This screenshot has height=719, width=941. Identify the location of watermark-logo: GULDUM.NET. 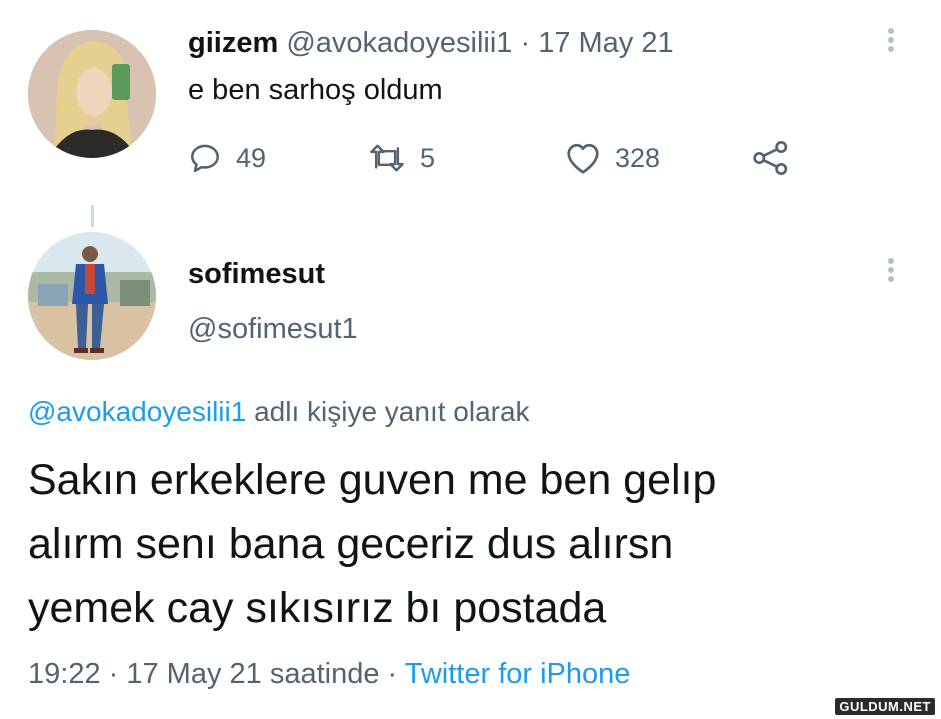
(885, 706).